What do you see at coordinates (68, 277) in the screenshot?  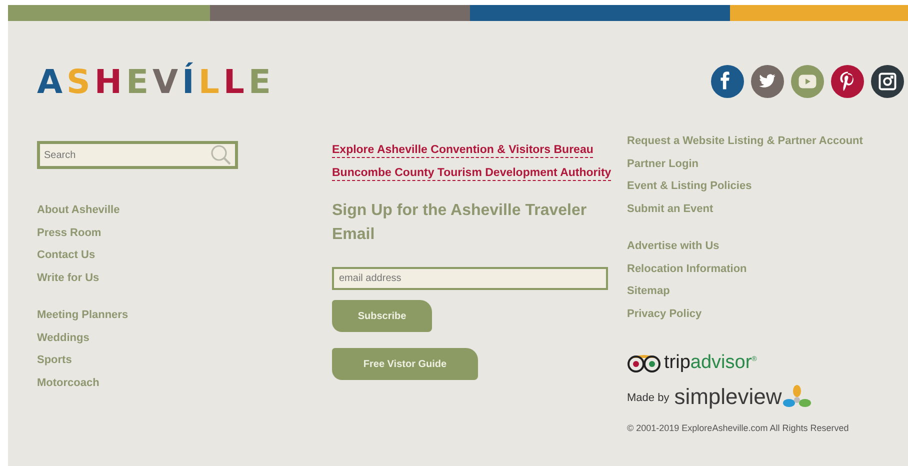 I see `footer-link: Write for Us` at bounding box center [68, 277].